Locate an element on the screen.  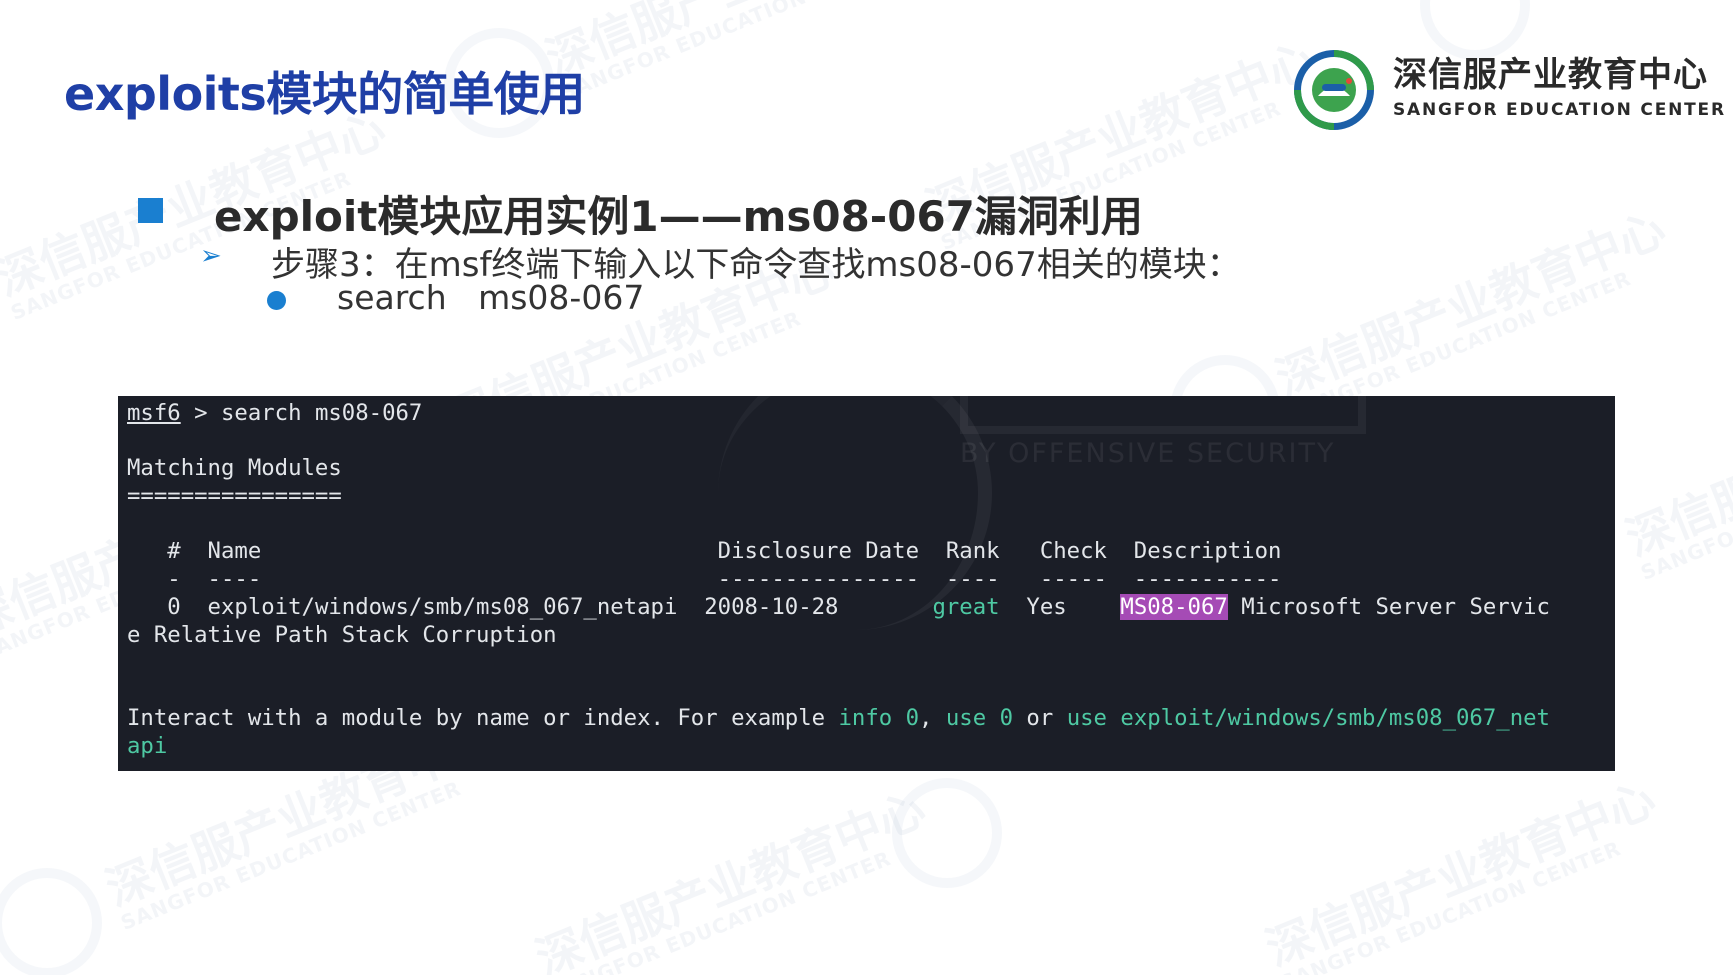
dot-bullet-icon is located at coordinates (276, 300).